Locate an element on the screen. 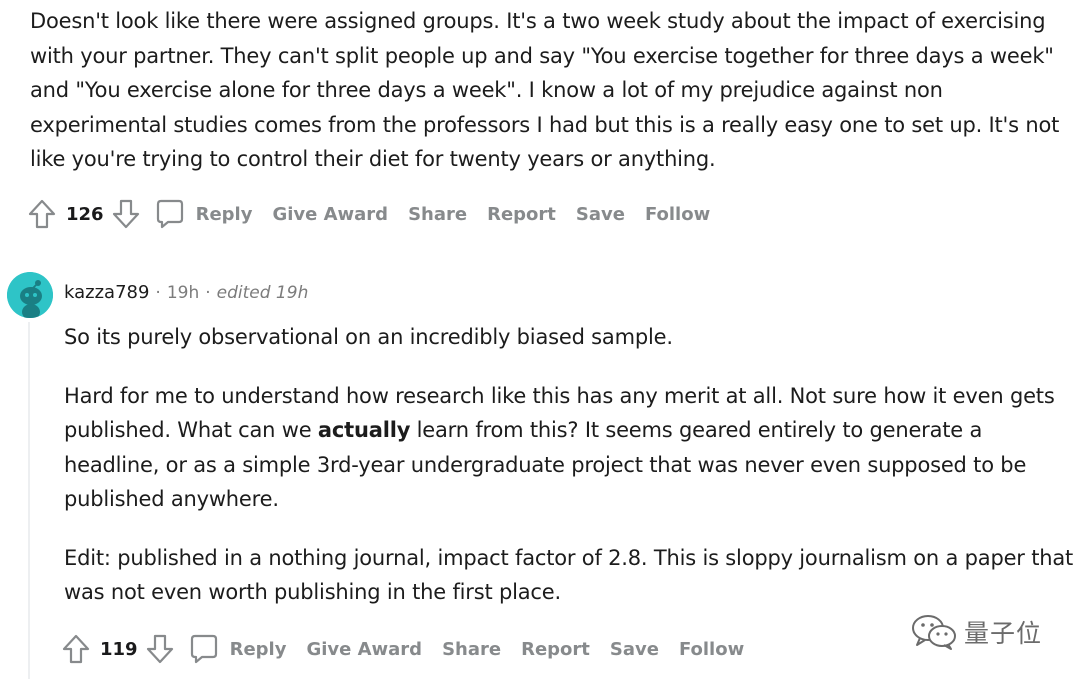  comment-2-meta: kazza789 · 19h · edited 19h is located at coordinates (186, 292).